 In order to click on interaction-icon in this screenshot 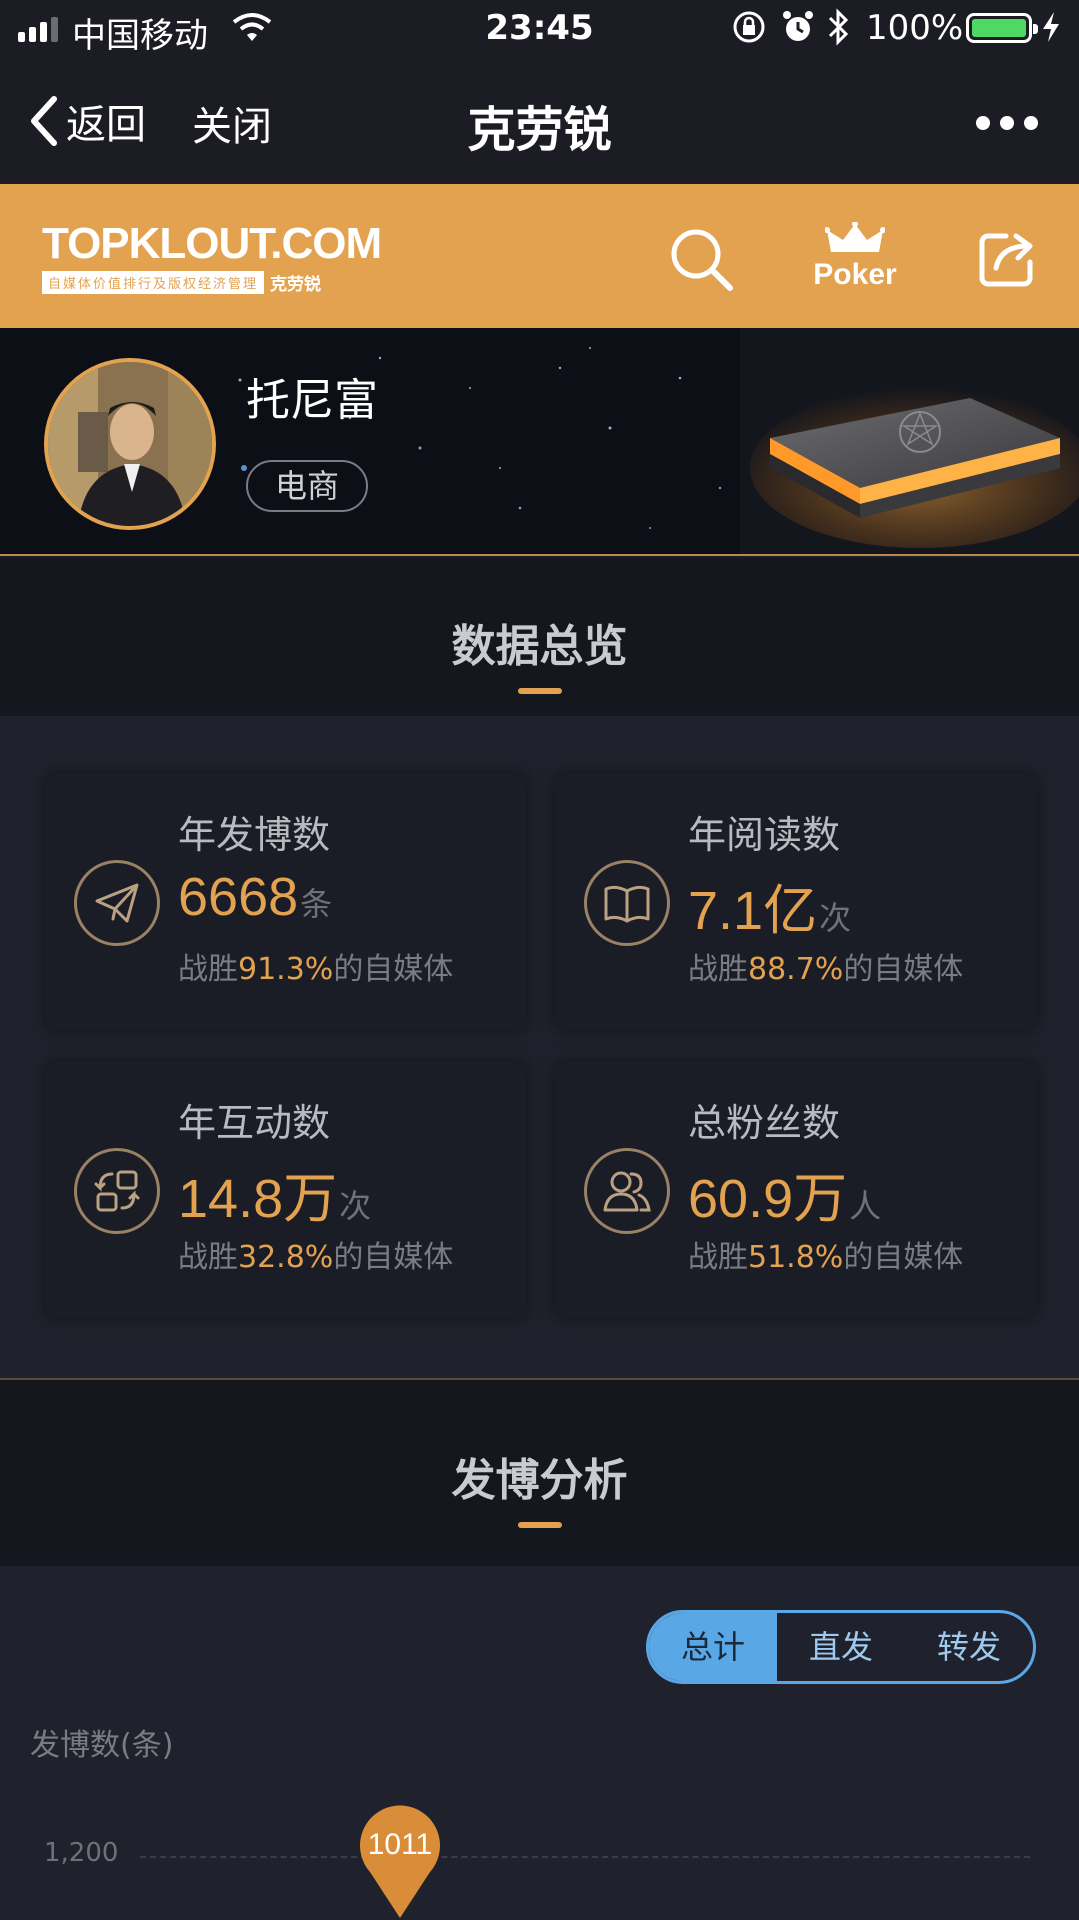, I will do `click(117, 1191)`.